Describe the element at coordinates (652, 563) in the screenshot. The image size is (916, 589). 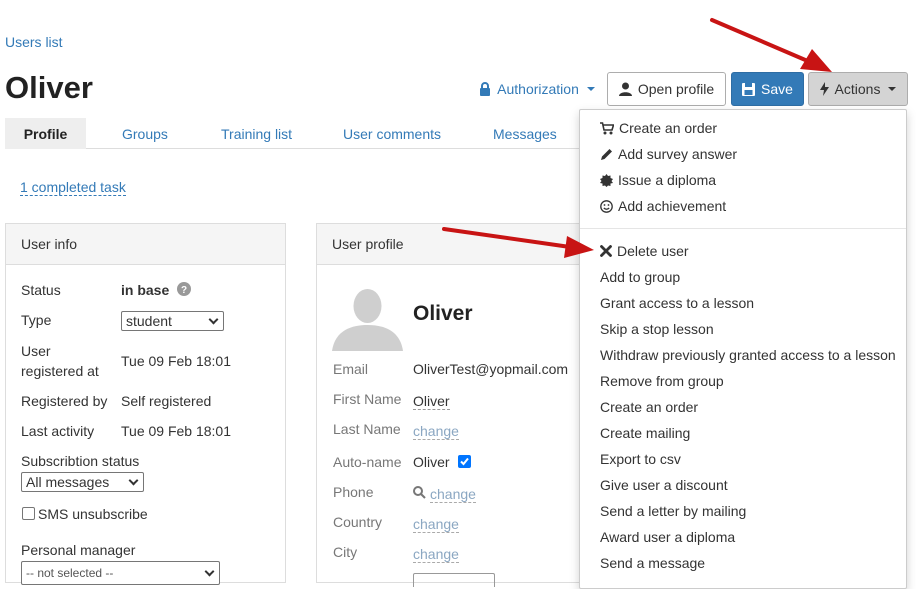
I see `menu-item-send-message: Send a message` at that location.